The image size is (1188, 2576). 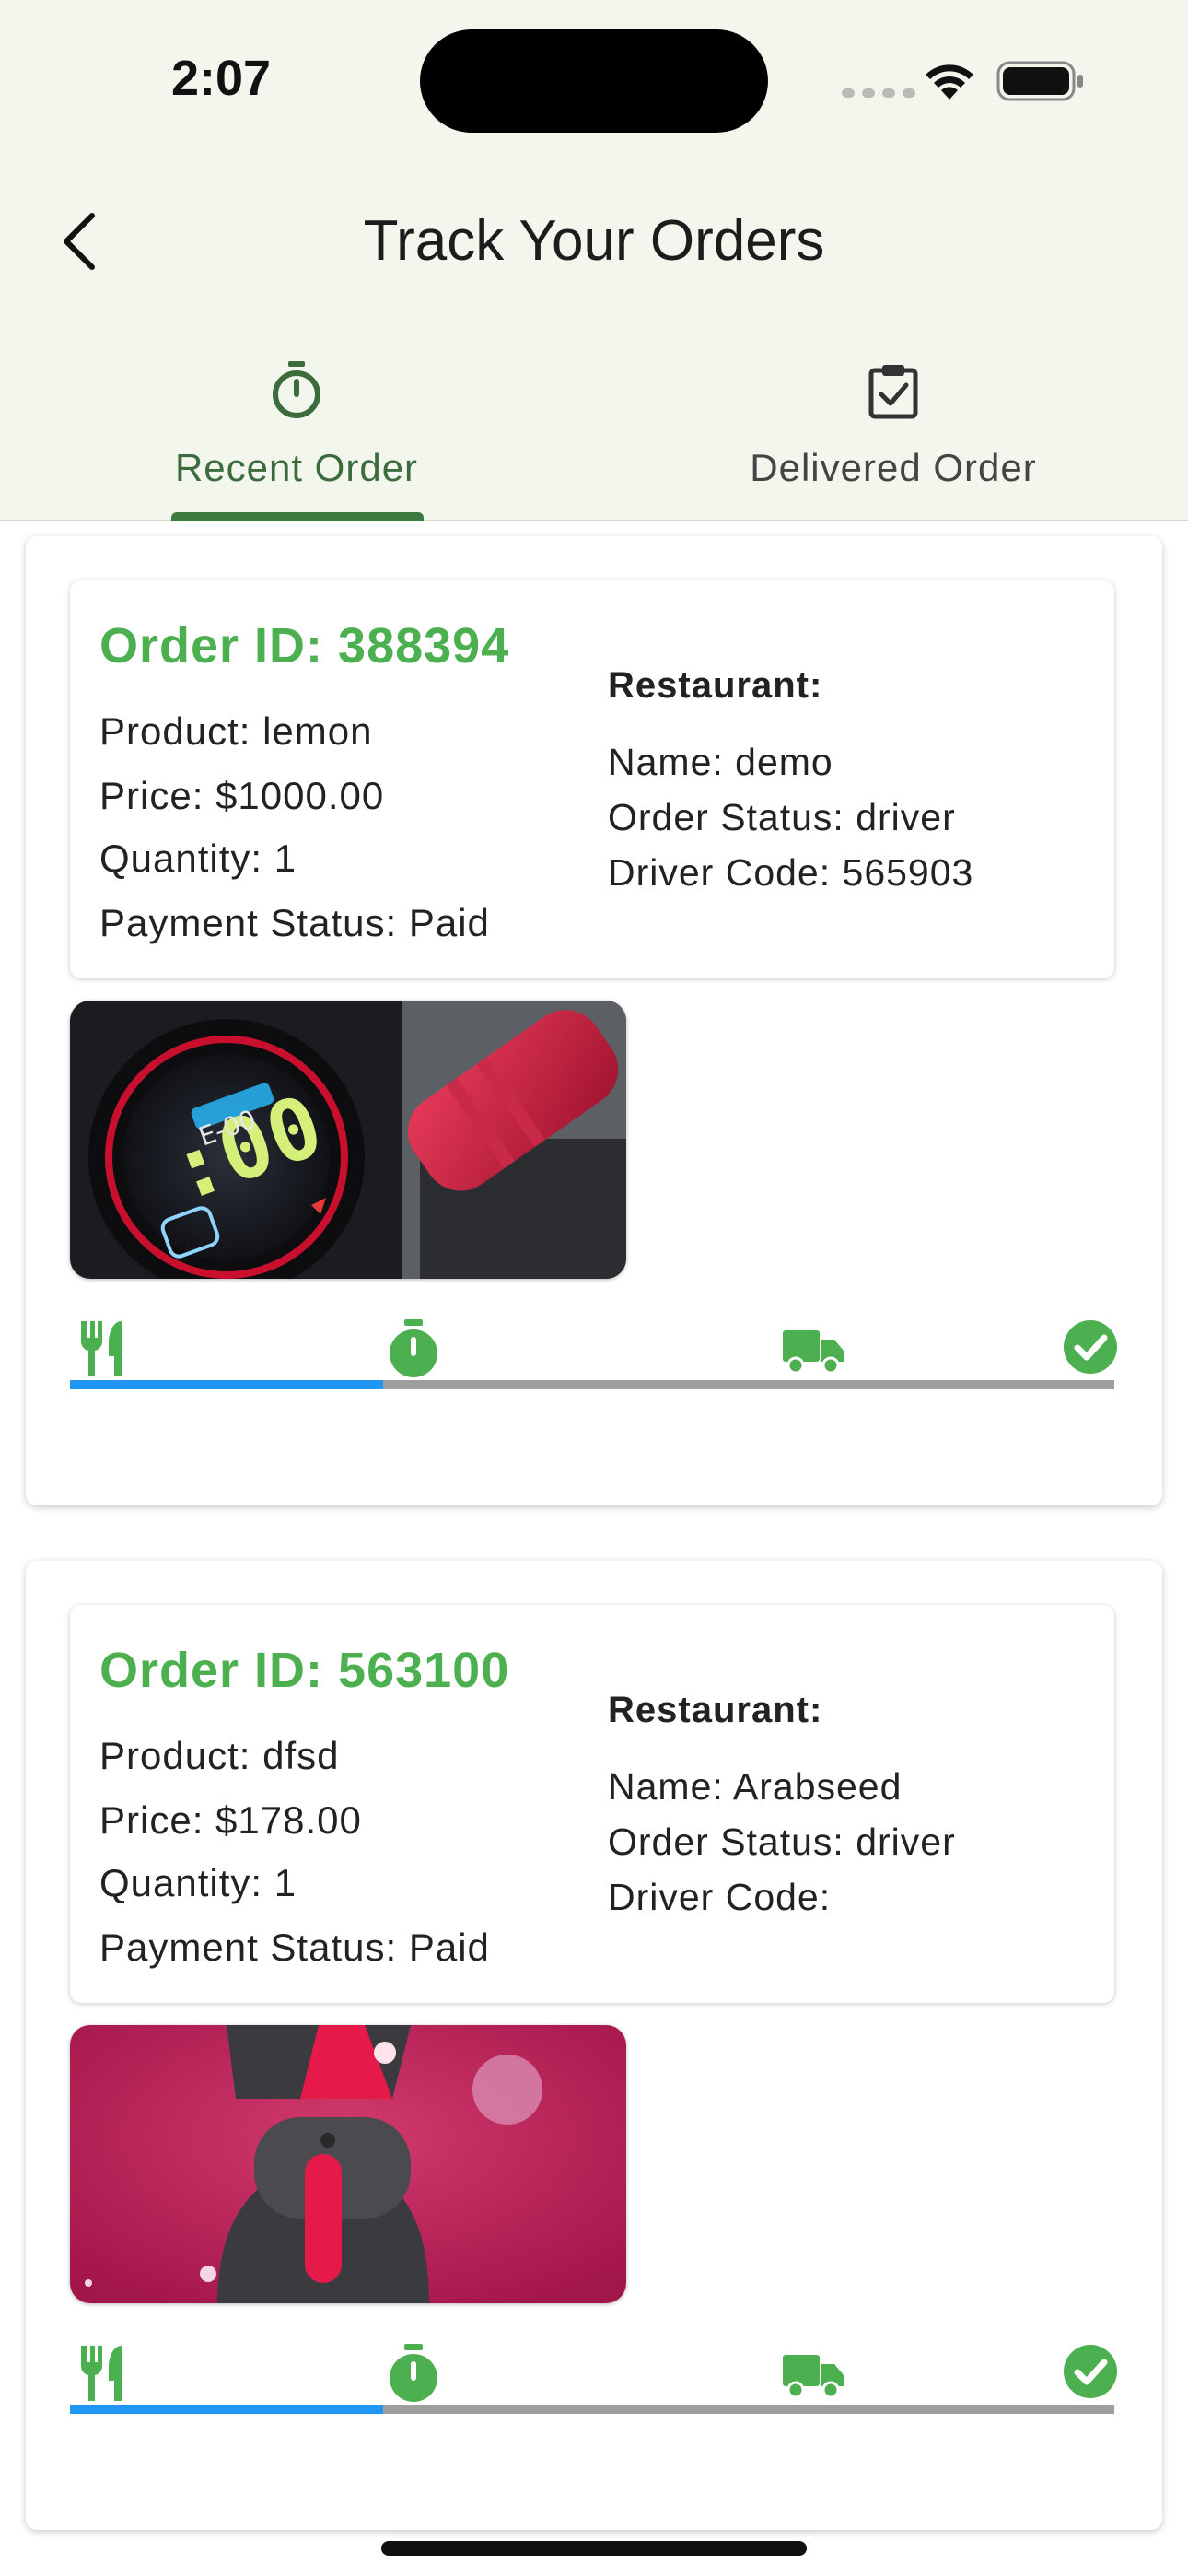 I want to click on tab-label: Recent Order, so click(x=296, y=467).